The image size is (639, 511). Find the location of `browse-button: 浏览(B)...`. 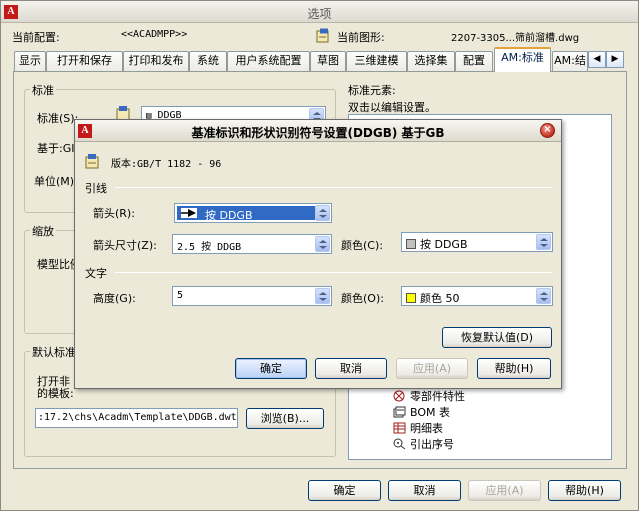

browse-button: 浏览(B)... is located at coordinates (285, 418).